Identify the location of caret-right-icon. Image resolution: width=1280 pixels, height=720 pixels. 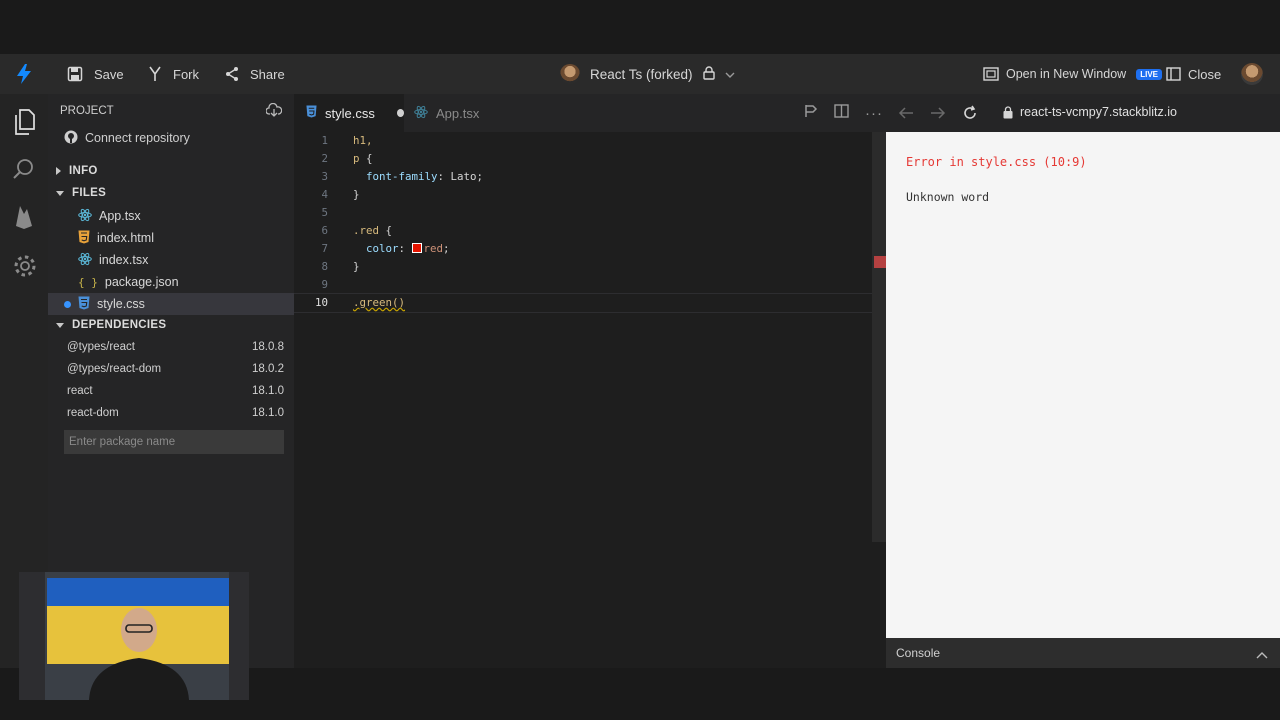
(58, 171).